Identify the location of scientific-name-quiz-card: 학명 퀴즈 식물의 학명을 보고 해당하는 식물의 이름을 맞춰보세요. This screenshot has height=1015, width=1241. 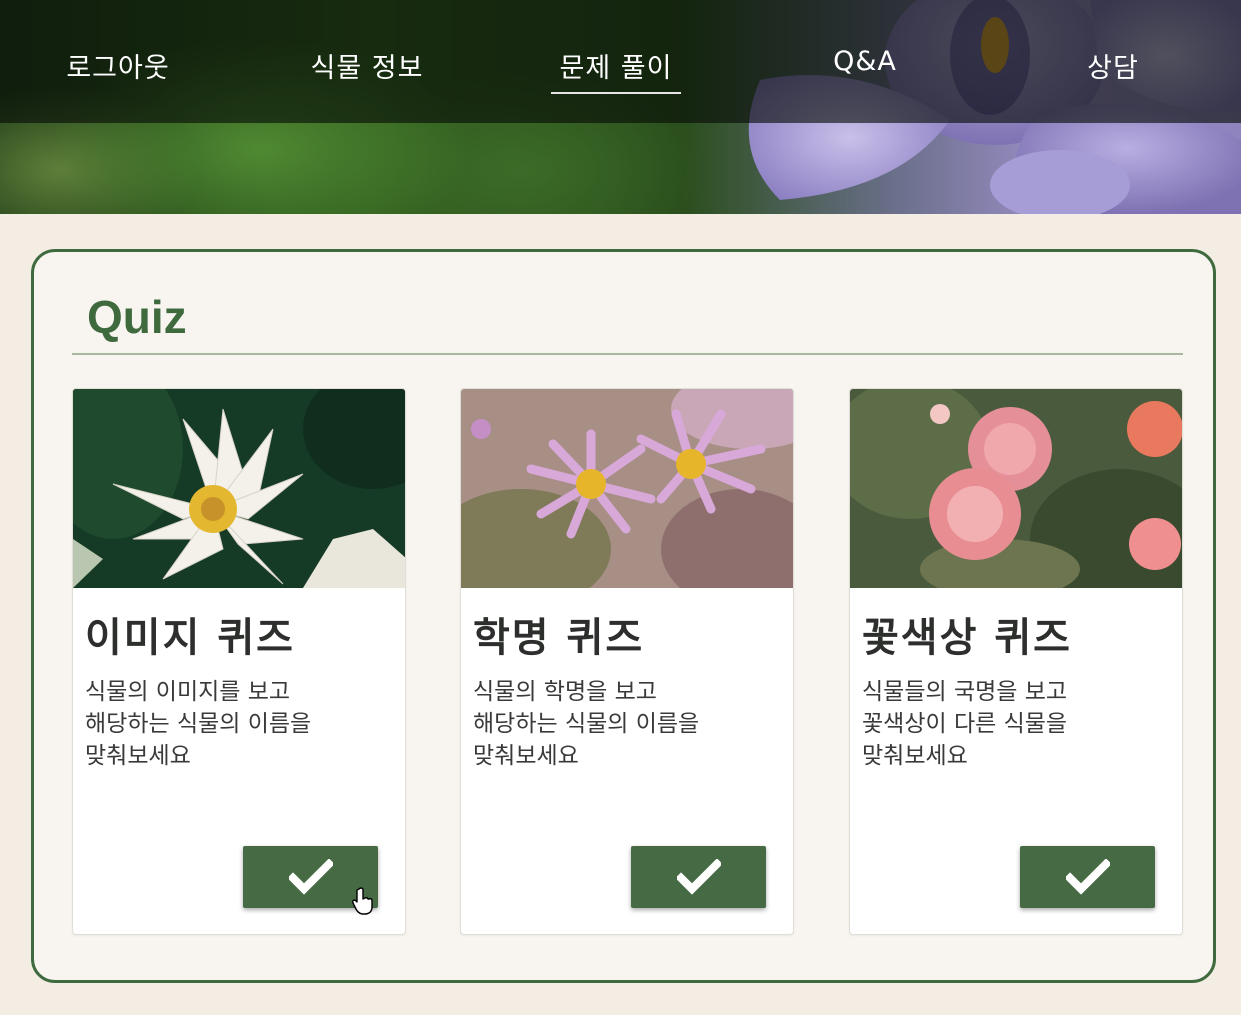
(627, 661).